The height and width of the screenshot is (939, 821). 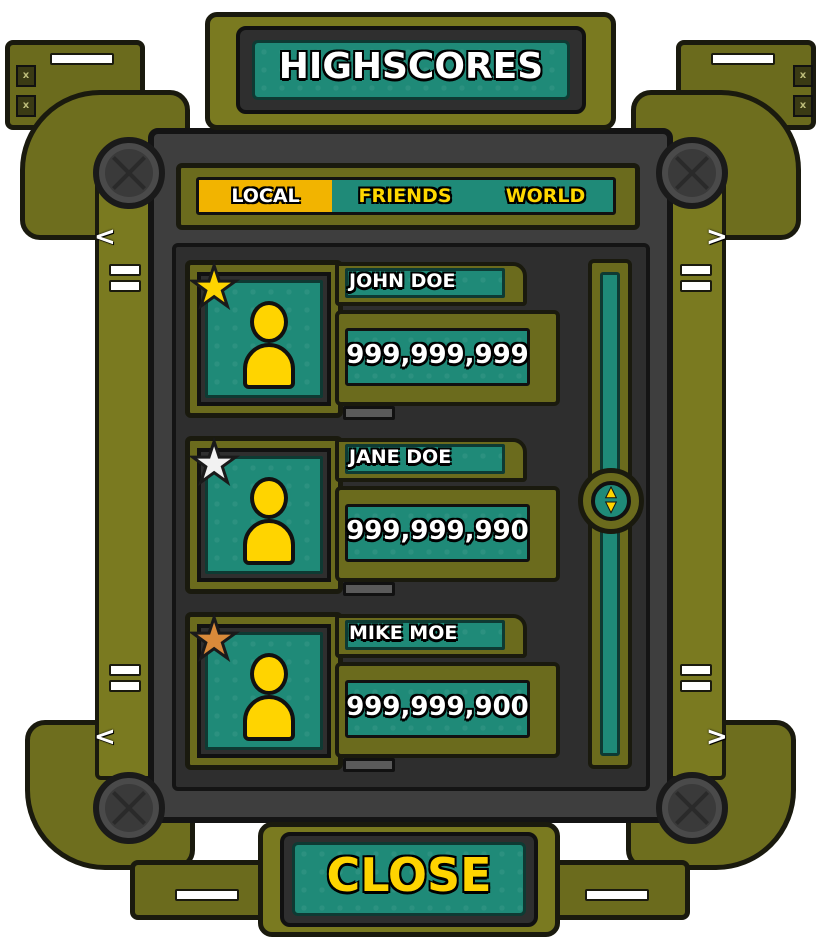 I want to click on player-score: 999,999,900, so click(x=437, y=707).